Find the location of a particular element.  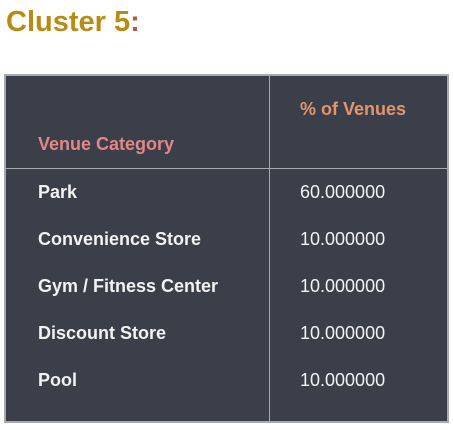

table-row: Convenience Store 10.000000 is located at coordinates (226, 239).